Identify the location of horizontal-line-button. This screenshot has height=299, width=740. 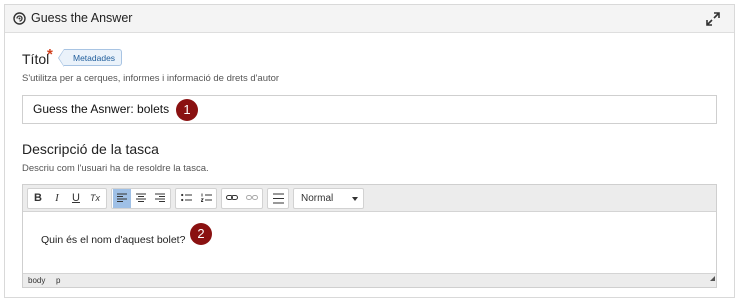
(278, 198).